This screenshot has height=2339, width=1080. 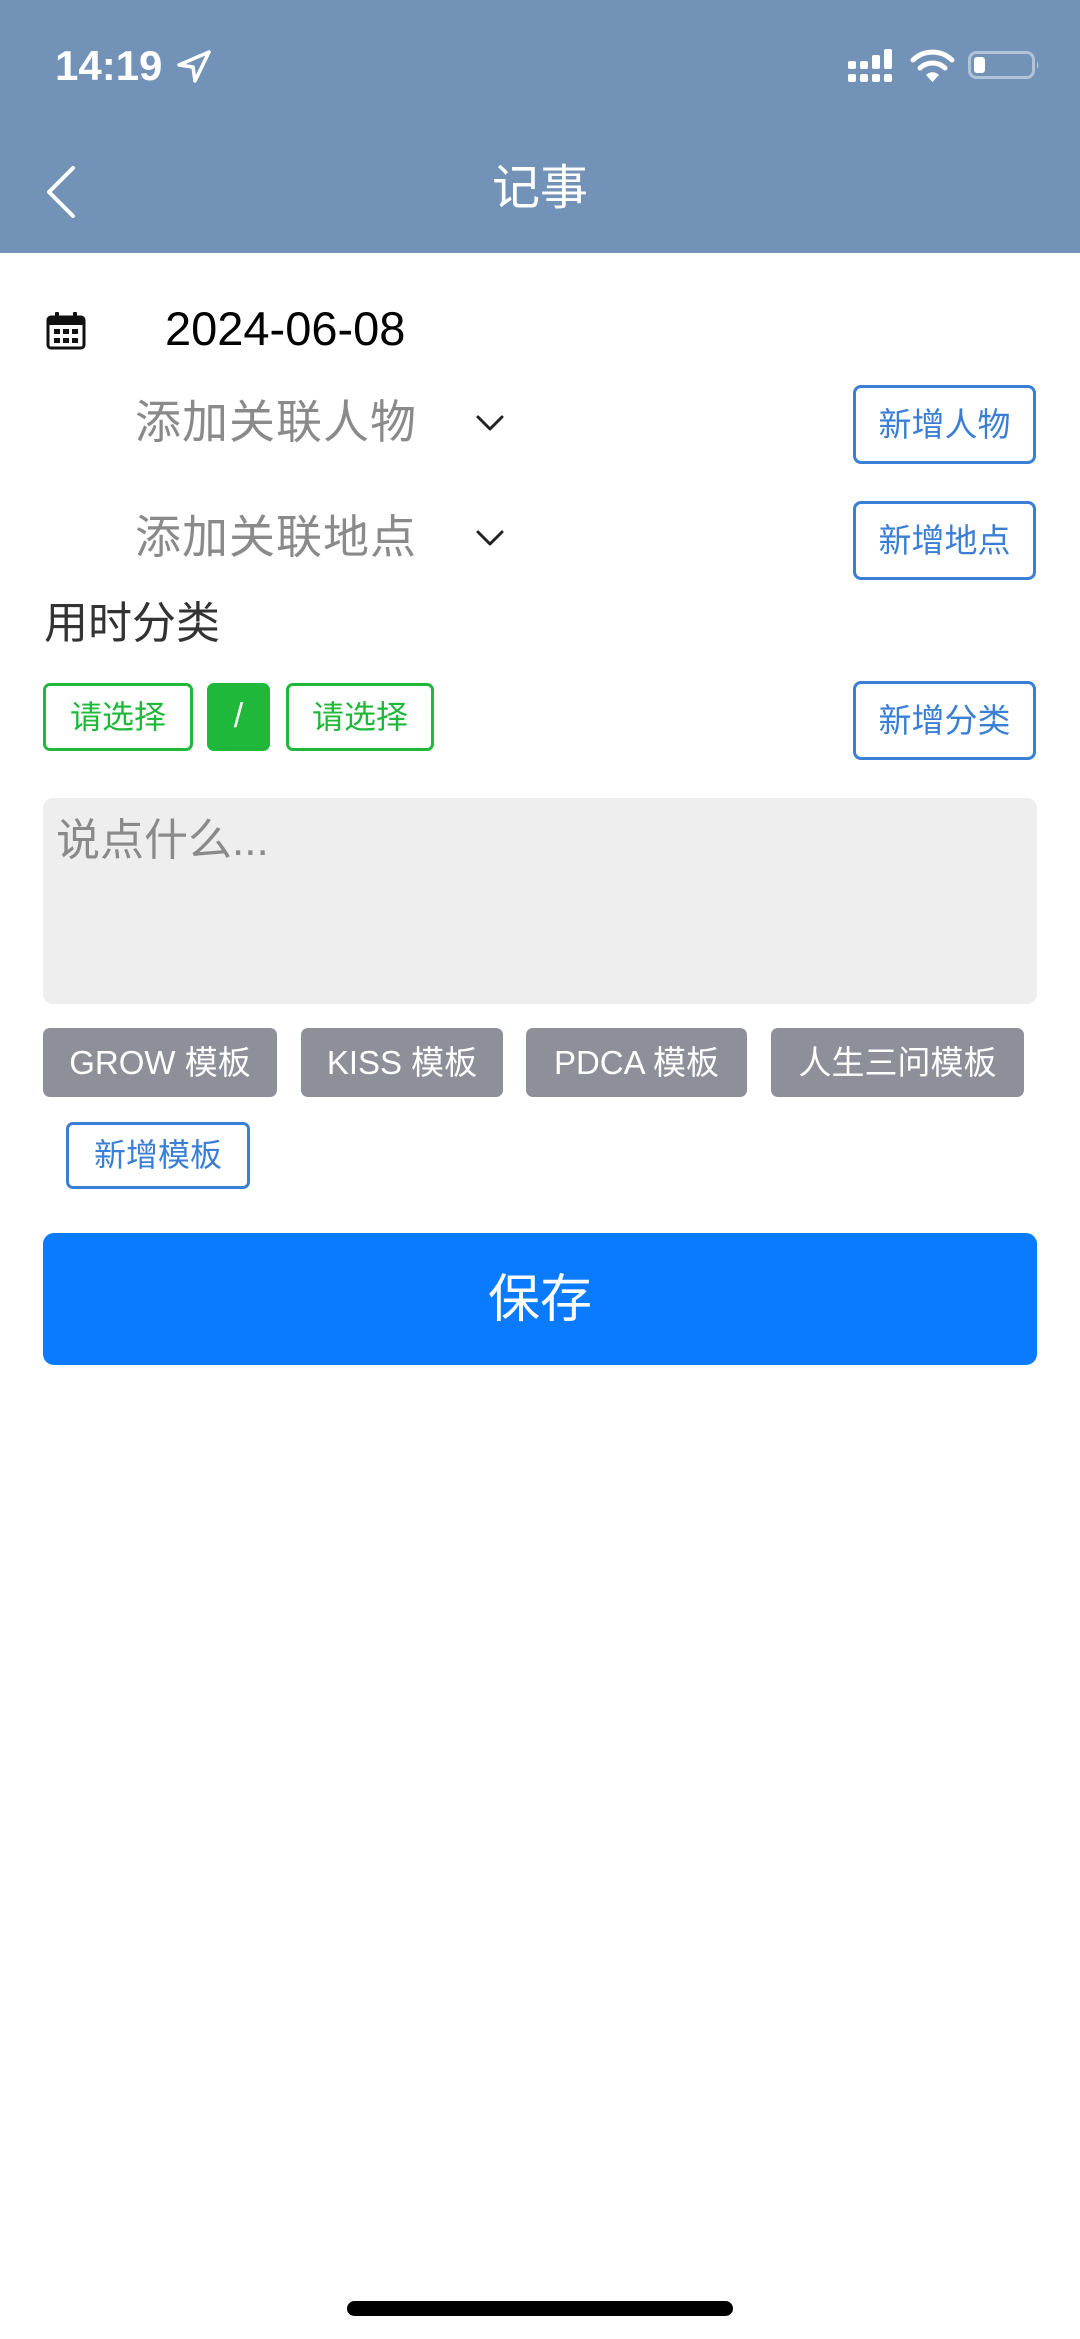 I want to click on date-picker: 2024-06-08, so click(x=285, y=329).